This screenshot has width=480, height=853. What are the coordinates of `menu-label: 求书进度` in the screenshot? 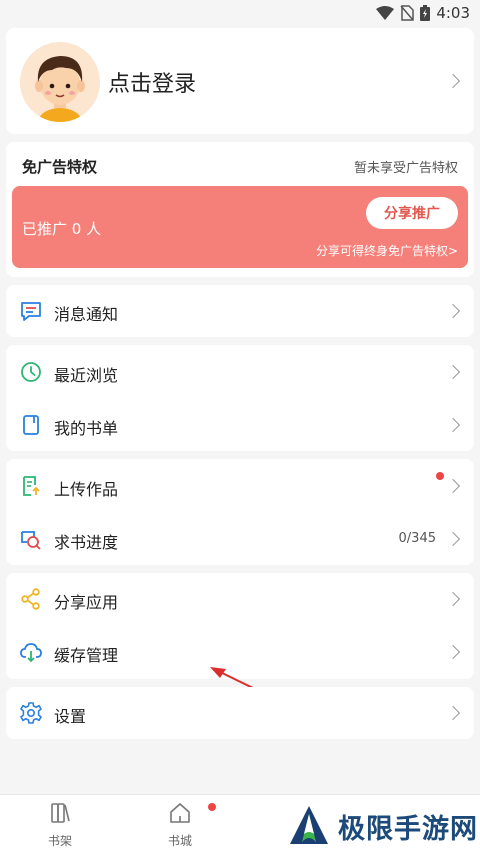 It's located at (86, 542).